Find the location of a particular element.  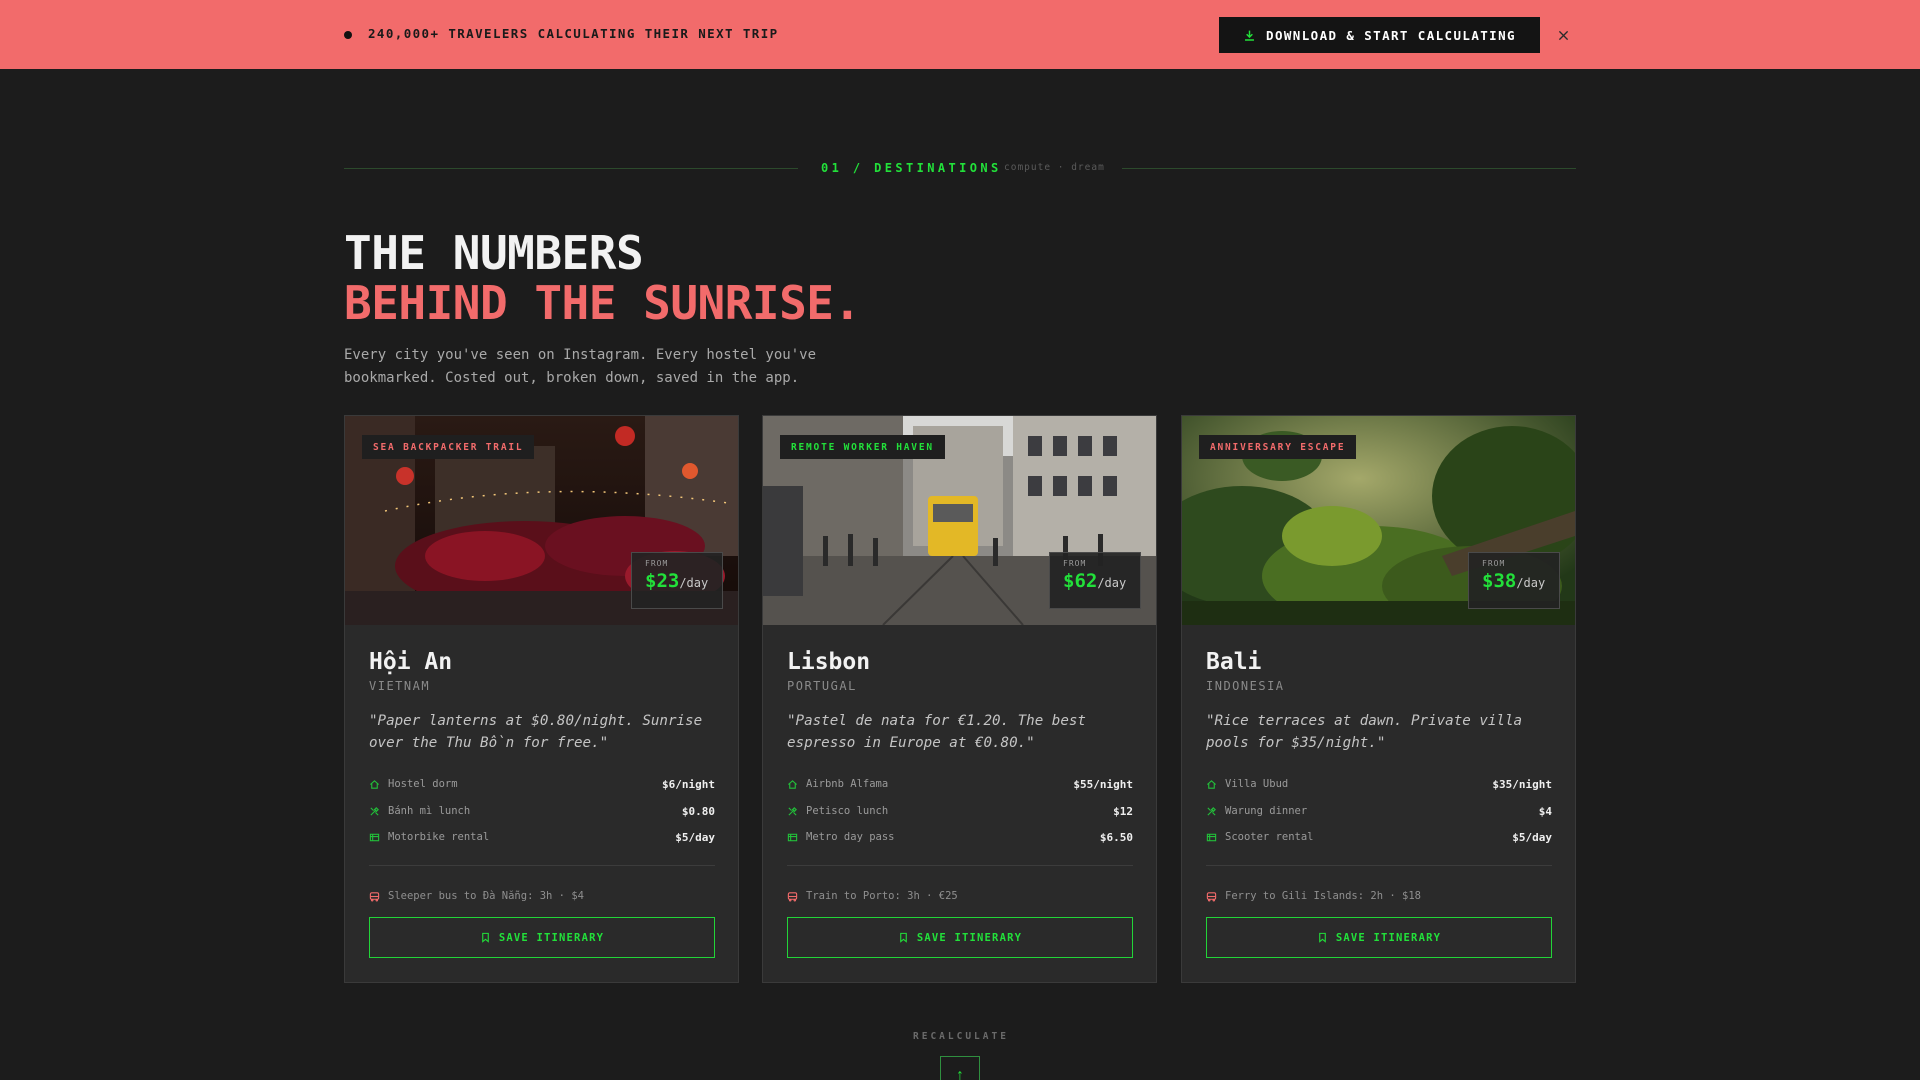

cost-label: Airbnb Alfama is located at coordinates (847, 784).